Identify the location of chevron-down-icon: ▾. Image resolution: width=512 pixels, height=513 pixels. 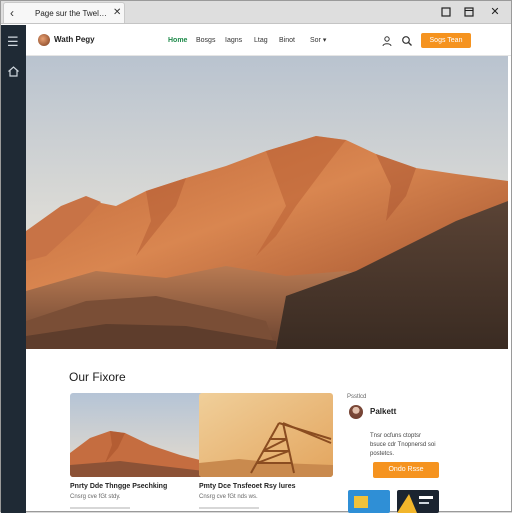
(323, 40).